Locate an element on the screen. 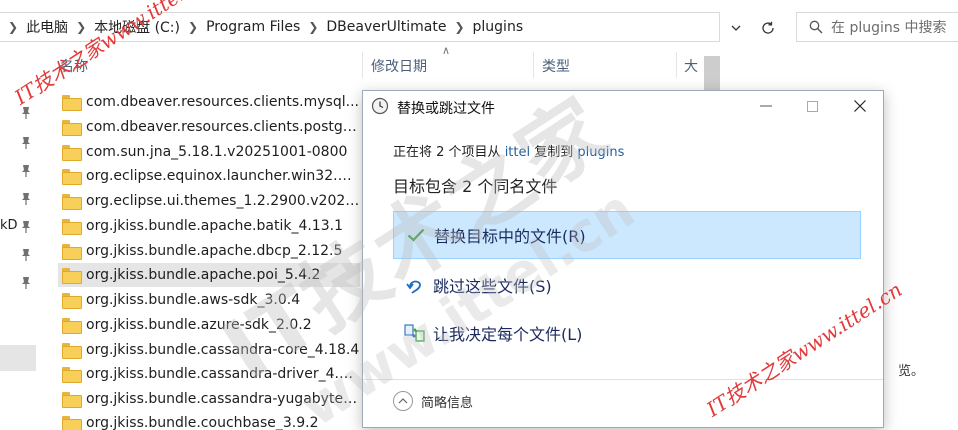 This screenshot has height=430, width=958. breadcrumb-this-pc: 此电脑 is located at coordinates (47, 27).